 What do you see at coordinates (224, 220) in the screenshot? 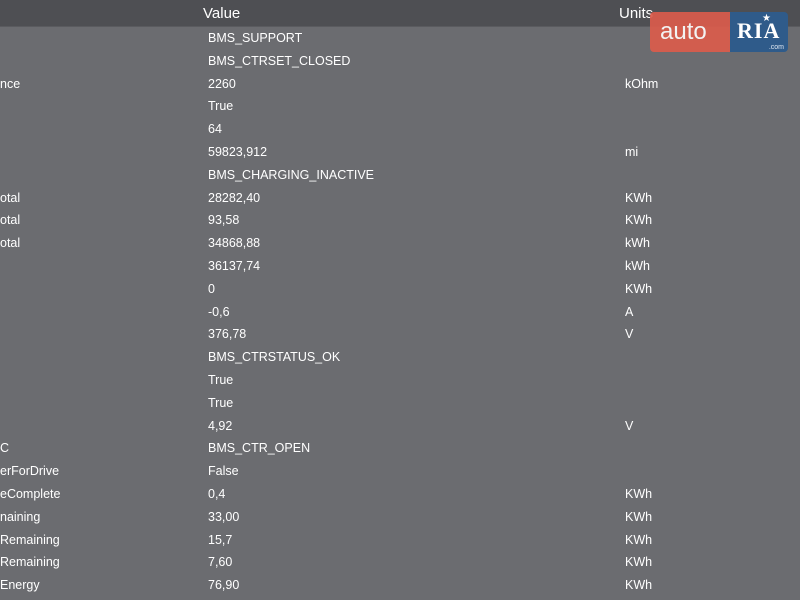
I see `row-value-cell: 93,58` at bounding box center [224, 220].